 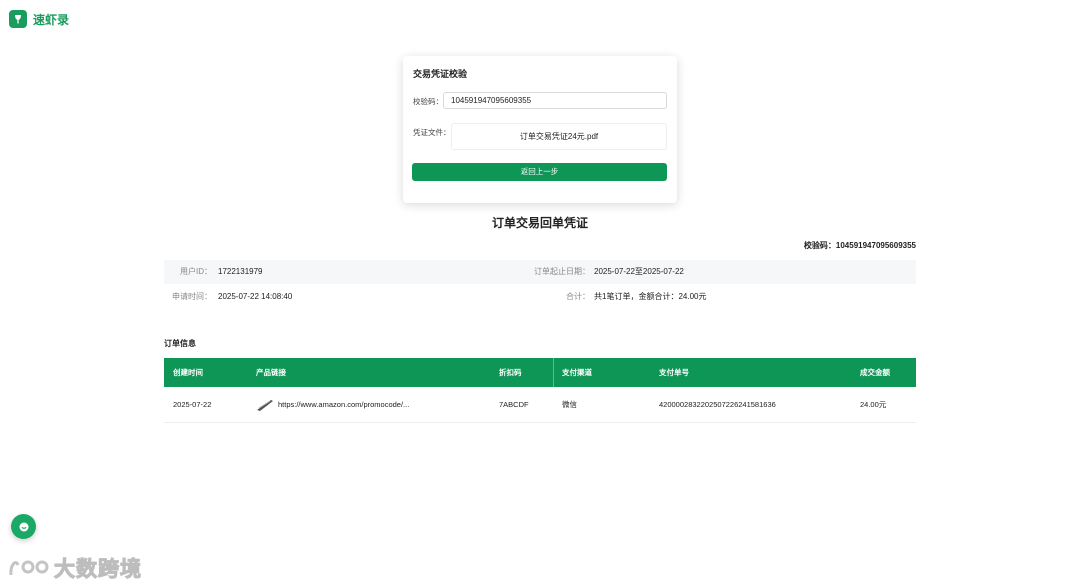 What do you see at coordinates (873, 404) in the screenshot?
I see `cell-amount: 24.00元` at bounding box center [873, 404].